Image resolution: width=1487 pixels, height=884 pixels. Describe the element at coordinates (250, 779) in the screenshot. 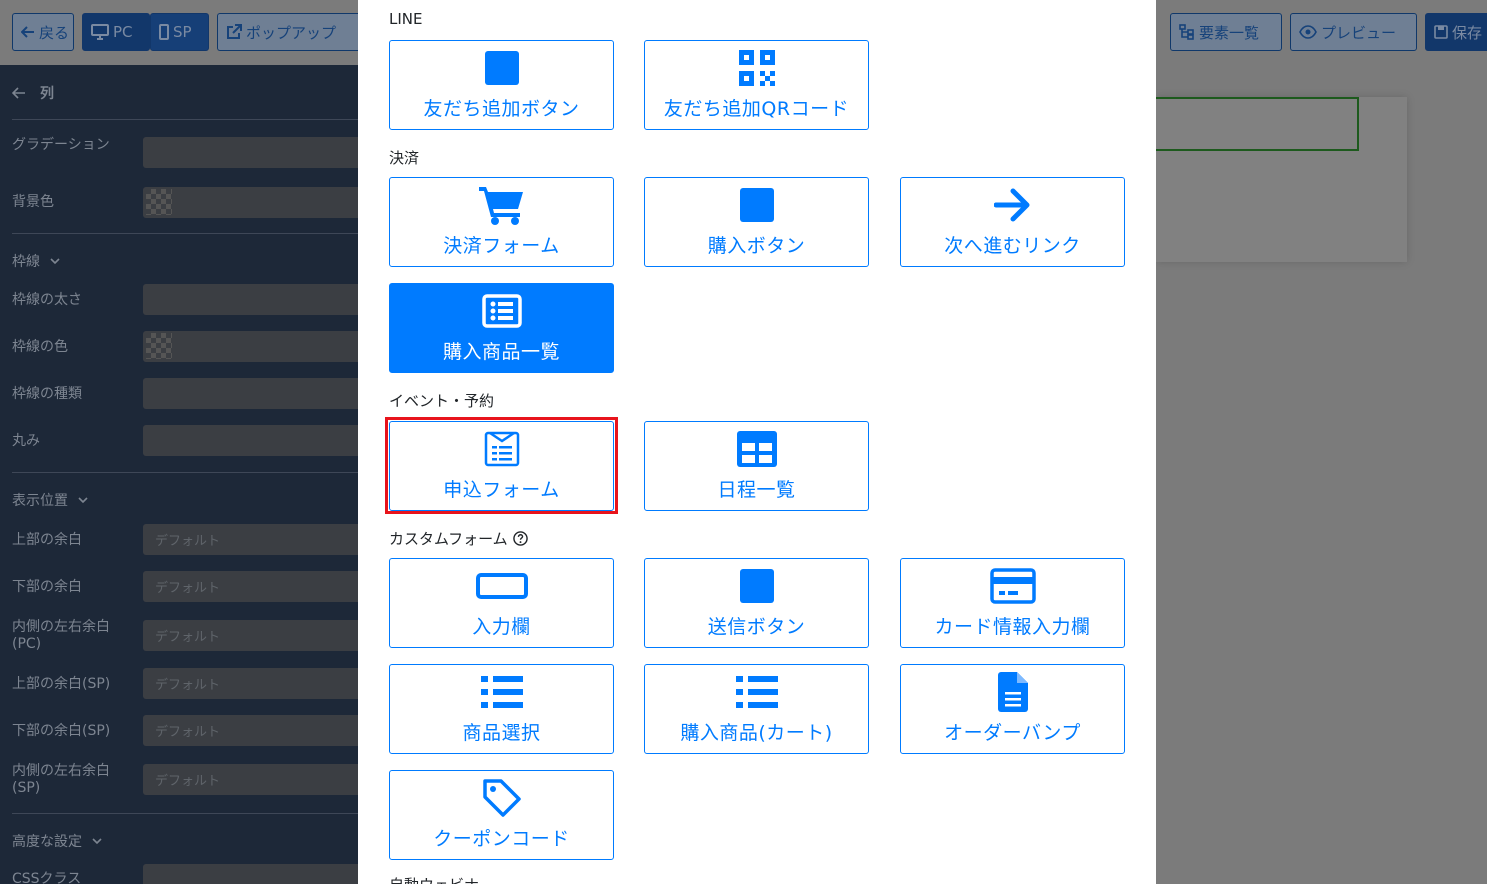

I see `padding-sp-select: デフォルト` at that location.